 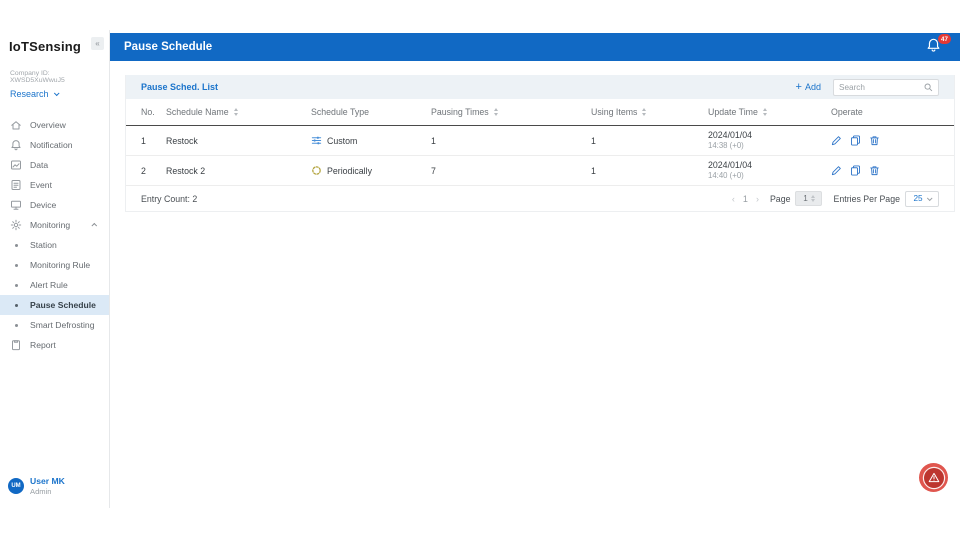 What do you see at coordinates (812, 198) in the screenshot?
I see `spinner-icon` at bounding box center [812, 198].